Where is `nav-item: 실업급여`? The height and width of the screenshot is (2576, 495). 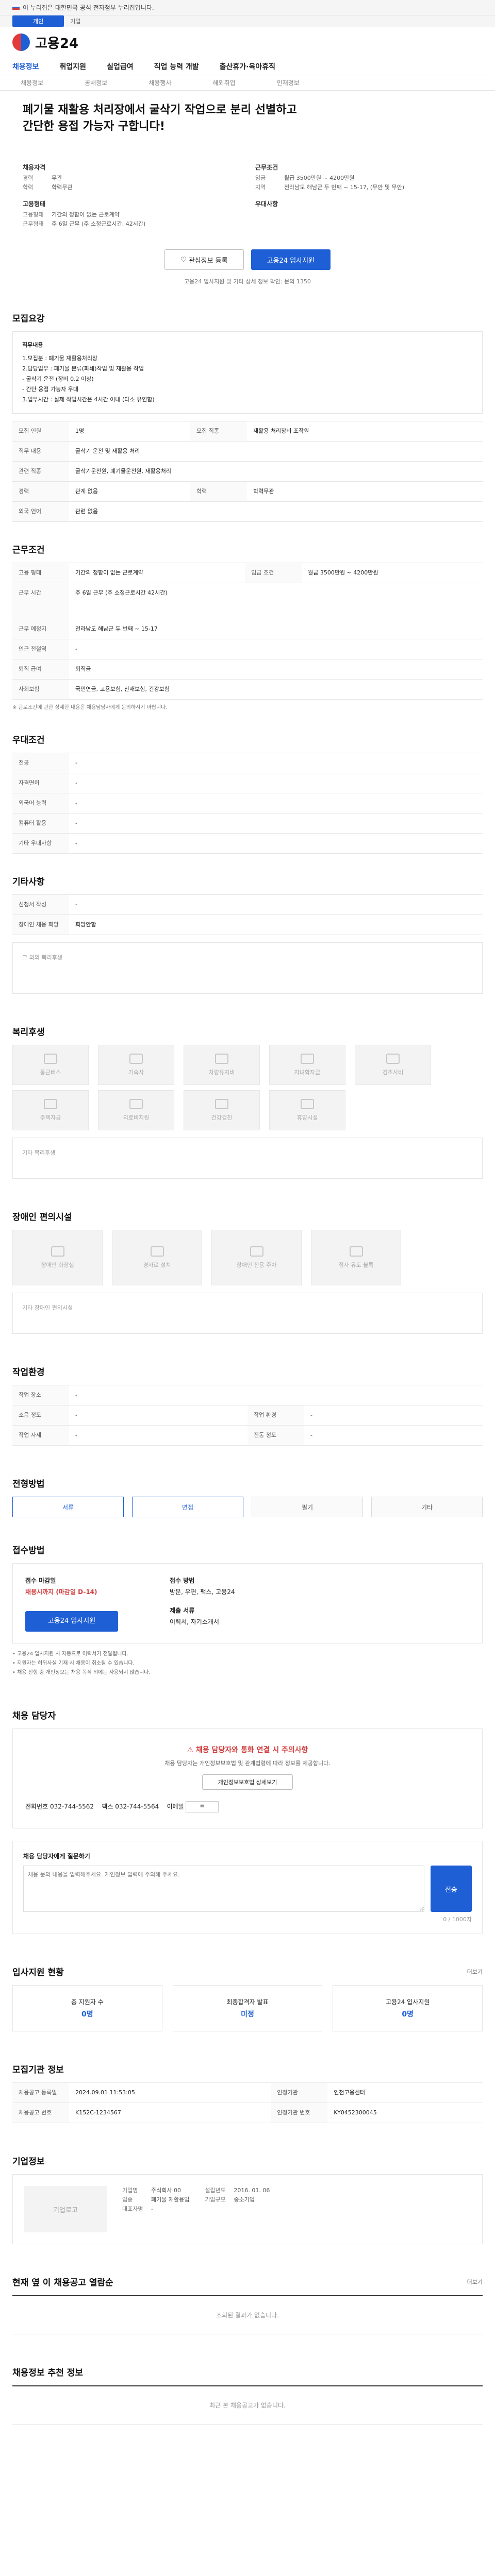
nav-item: 실업급여 is located at coordinates (121, 66).